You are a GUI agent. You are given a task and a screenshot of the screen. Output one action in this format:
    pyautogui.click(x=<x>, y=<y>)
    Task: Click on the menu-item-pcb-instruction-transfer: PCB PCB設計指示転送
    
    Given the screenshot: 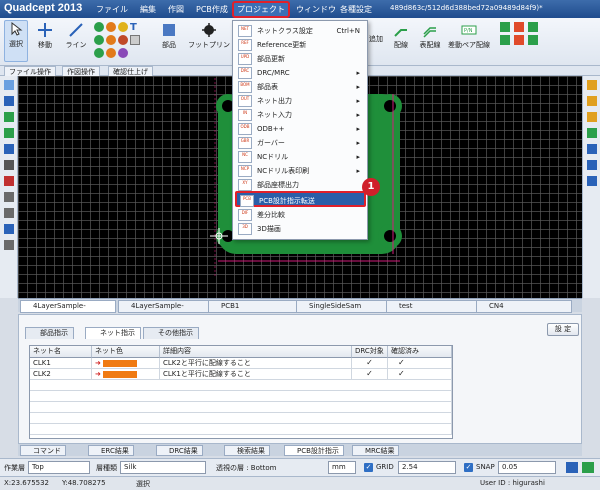 What is the action you would take?
    pyautogui.click(x=300, y=199)
    